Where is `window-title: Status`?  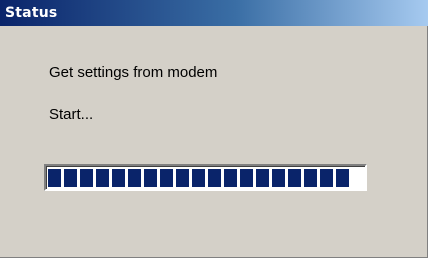
window-title: Status is located at coordinates (31, 13).